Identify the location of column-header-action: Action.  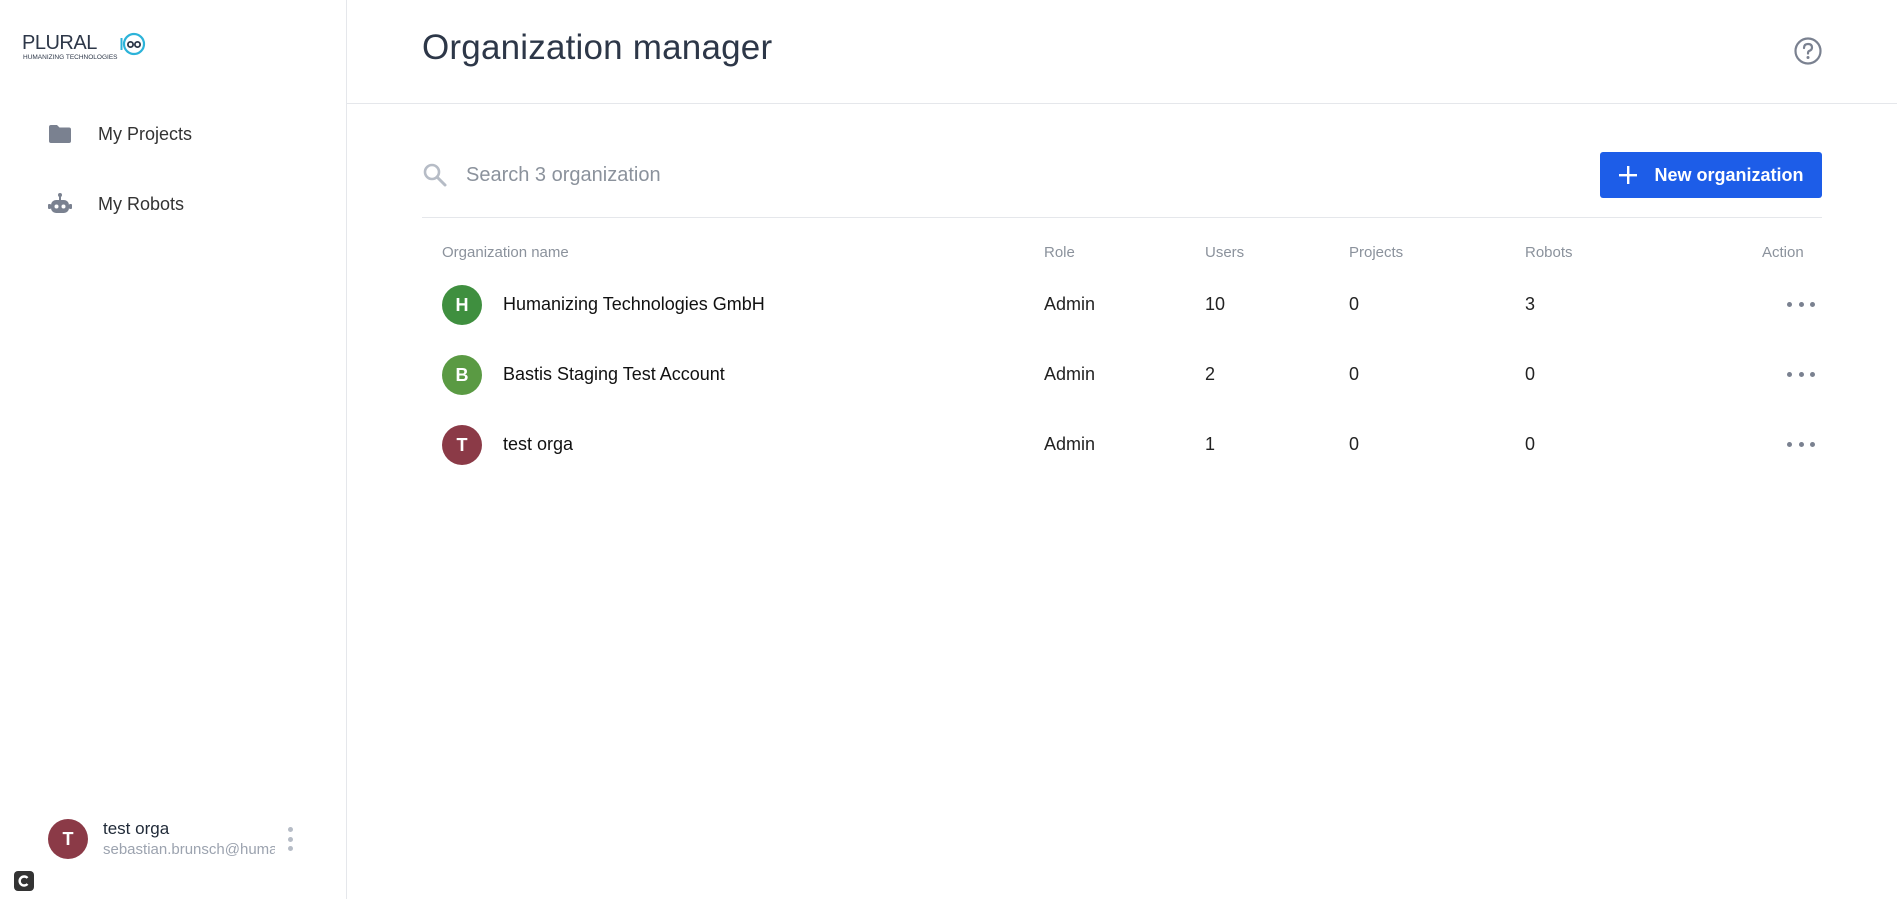
(1783, 252).